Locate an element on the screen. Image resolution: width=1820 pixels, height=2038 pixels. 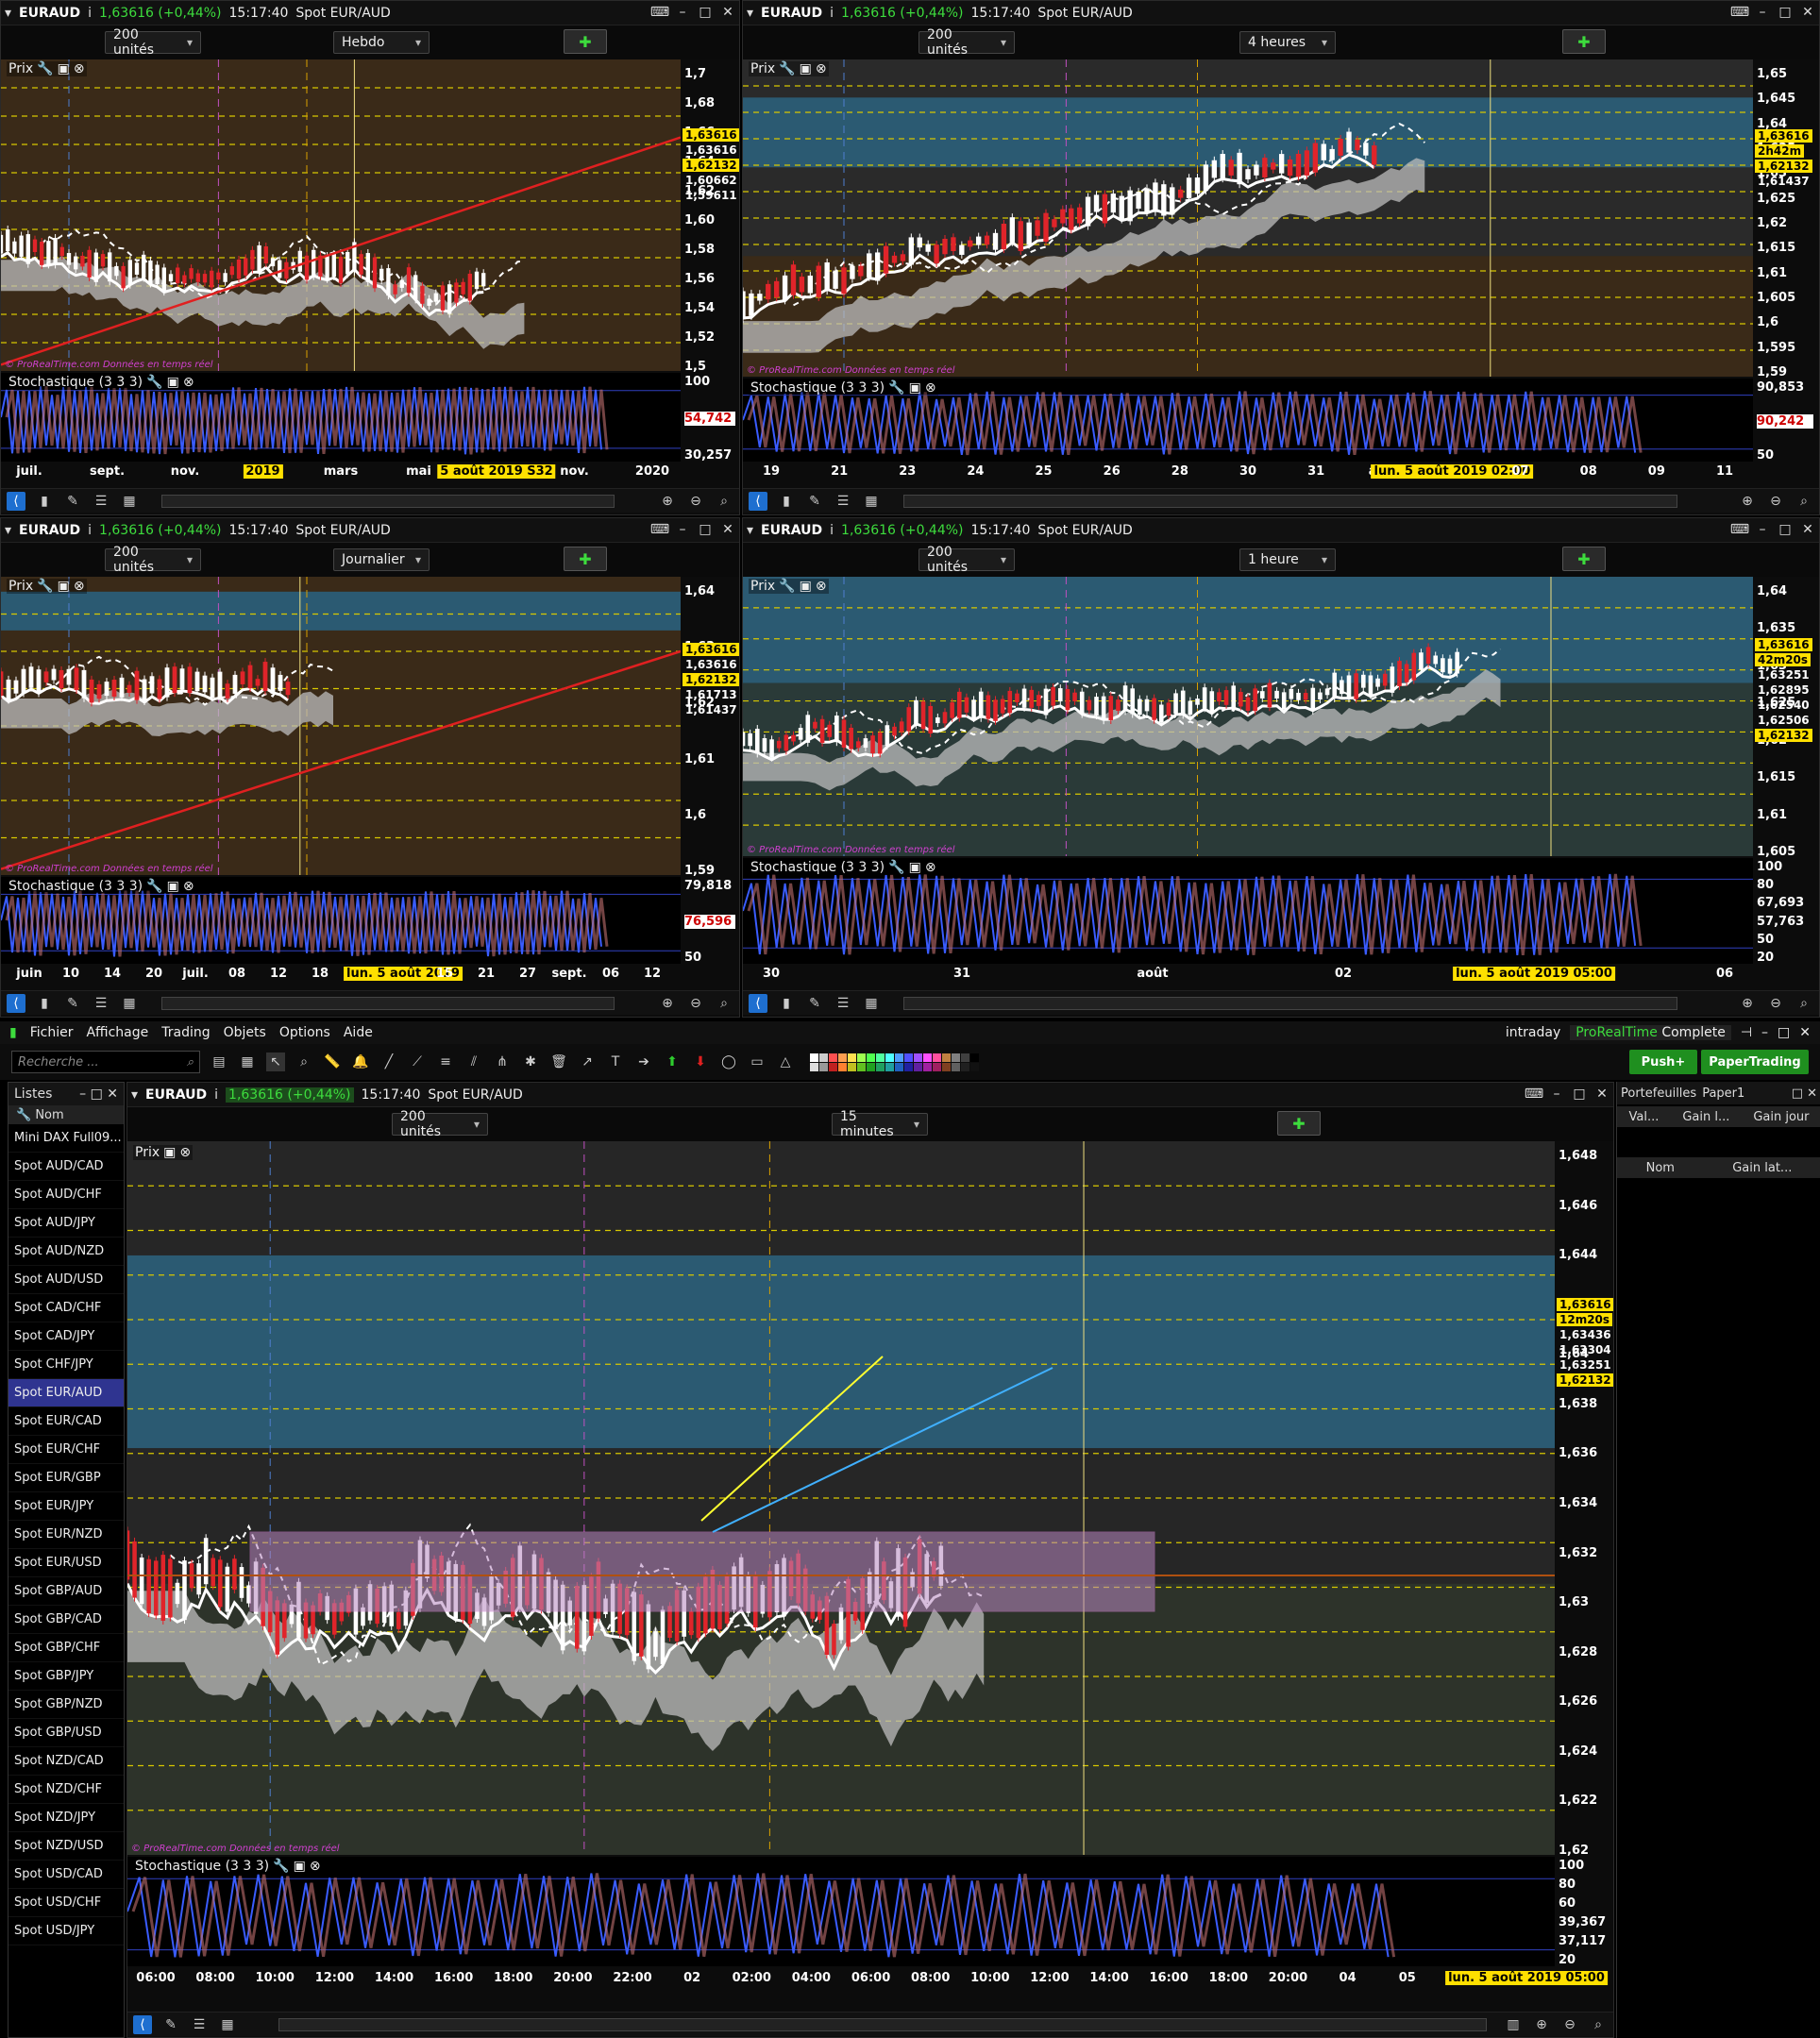
watchlist-item: Spot EUR/AUD is located at coordinates (66, 1393).